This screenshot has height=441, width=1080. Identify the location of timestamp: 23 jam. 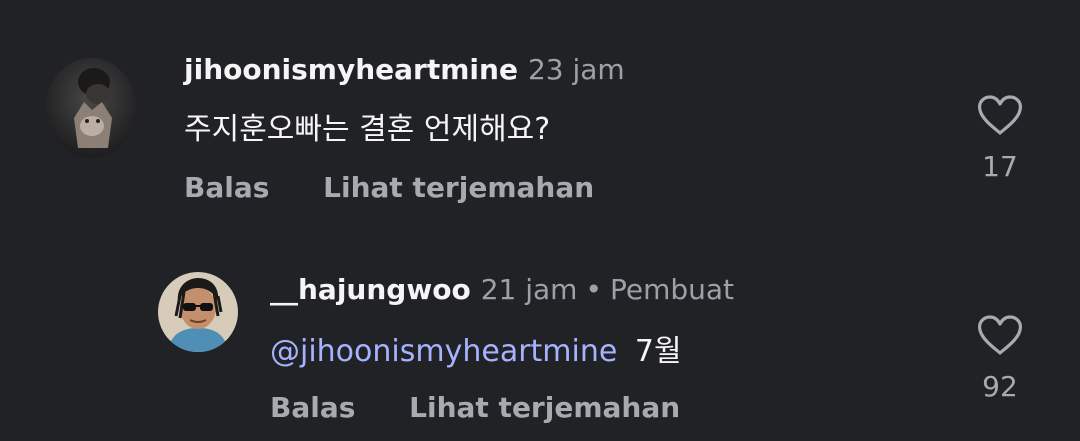
(576, 69).